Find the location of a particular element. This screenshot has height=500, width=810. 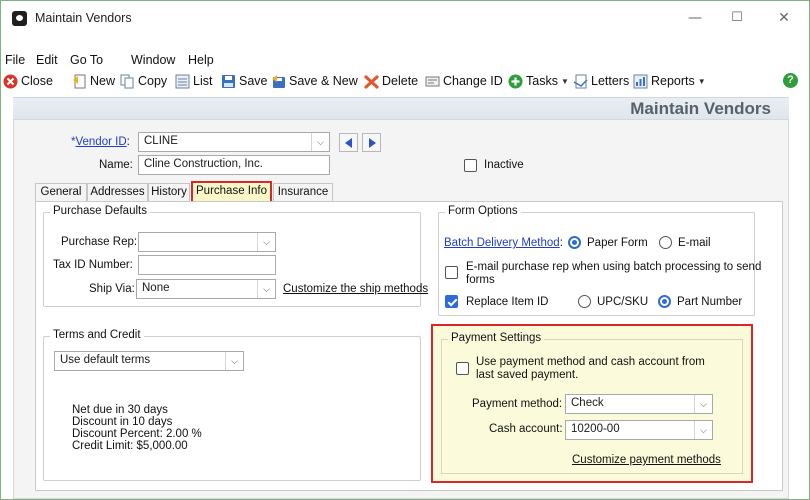

delete-x-icon is located at coordinates (371, 81).